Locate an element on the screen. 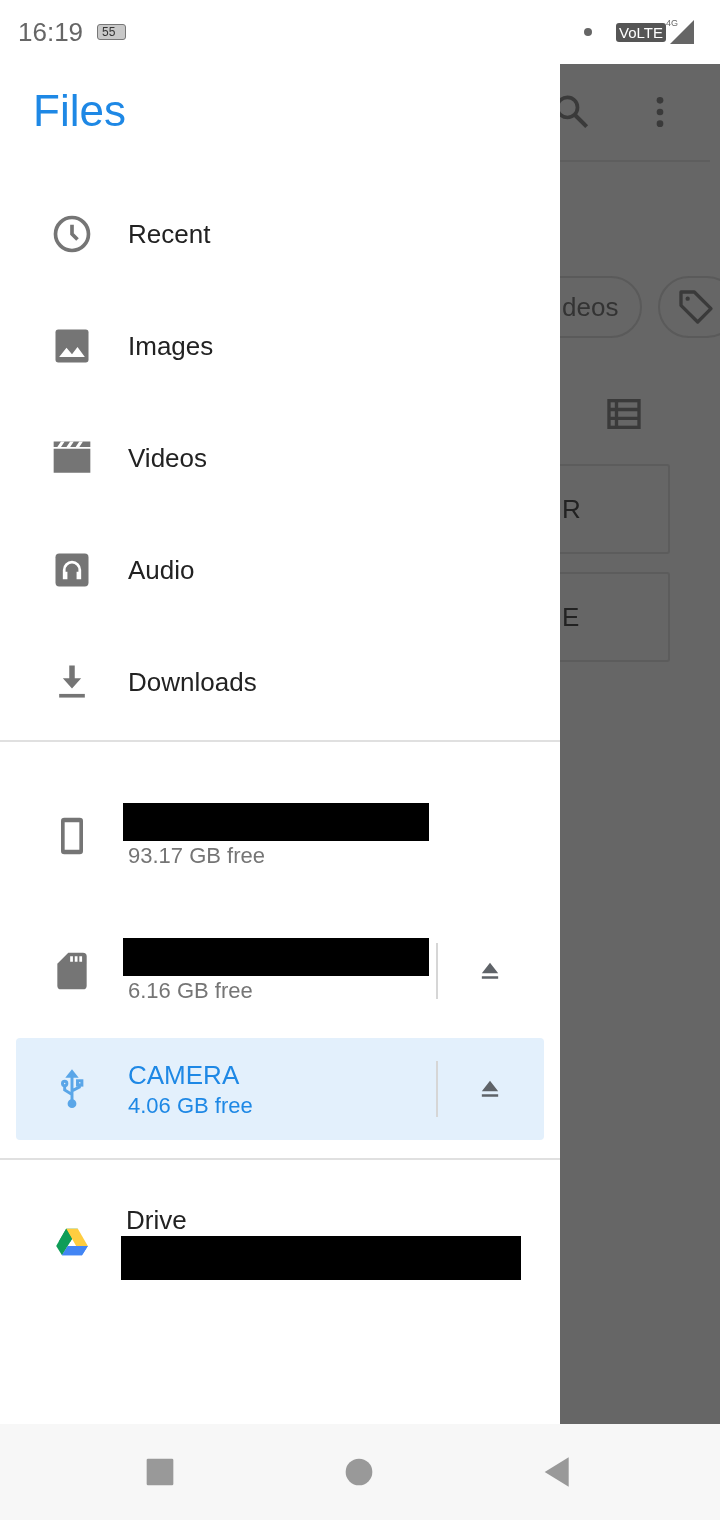 Image resolution: width=720 pixels, height=1520 pixels. volte-indicator: VoLTE is located at coordinates (641, 32).